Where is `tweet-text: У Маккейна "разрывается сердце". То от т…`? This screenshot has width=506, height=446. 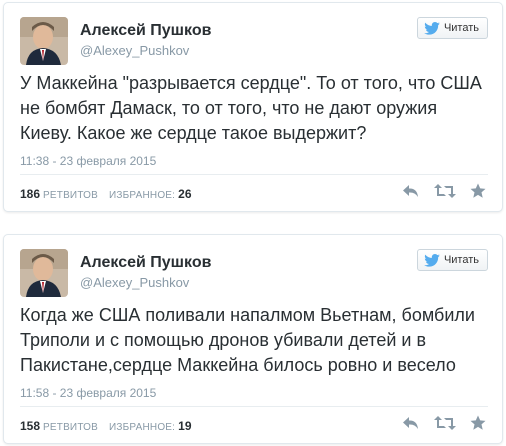 tweet-text: У Маккейна "разрывается сердце". То от т… is located at coordinates (251, 108).